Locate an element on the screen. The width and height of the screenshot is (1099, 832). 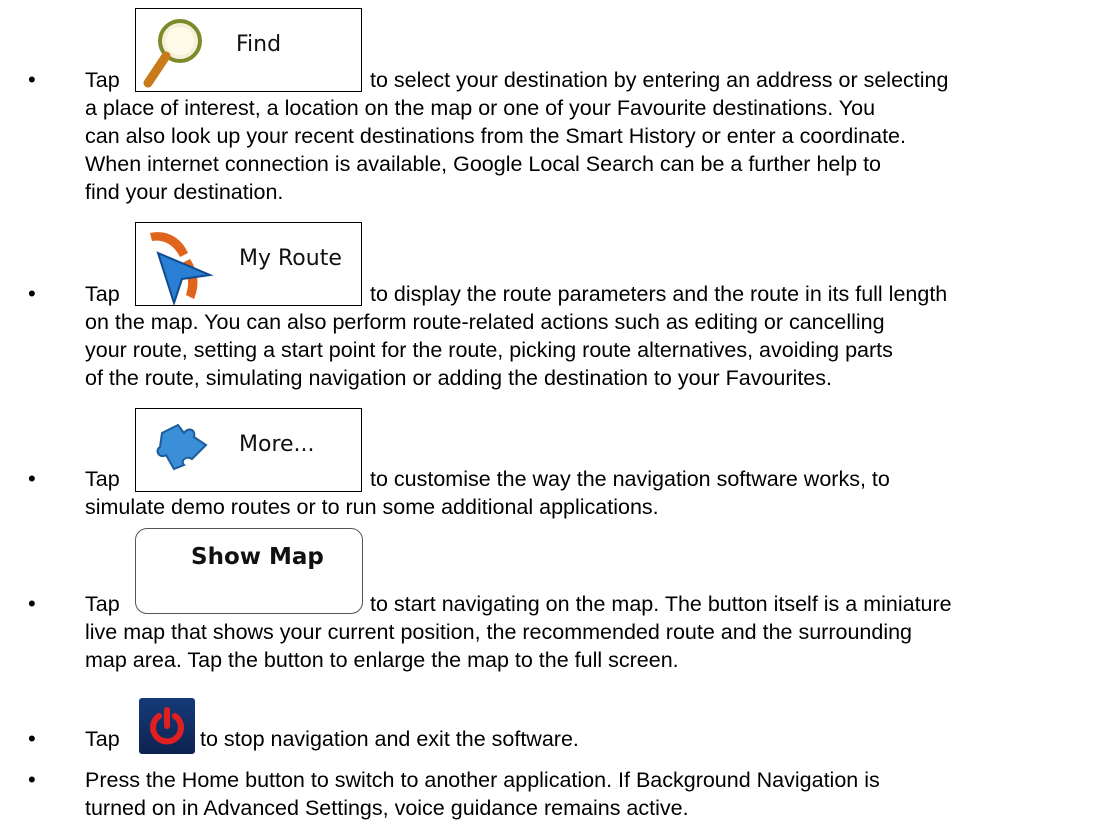
my-route-button-label: My Route is located at coordinates (290, 258).